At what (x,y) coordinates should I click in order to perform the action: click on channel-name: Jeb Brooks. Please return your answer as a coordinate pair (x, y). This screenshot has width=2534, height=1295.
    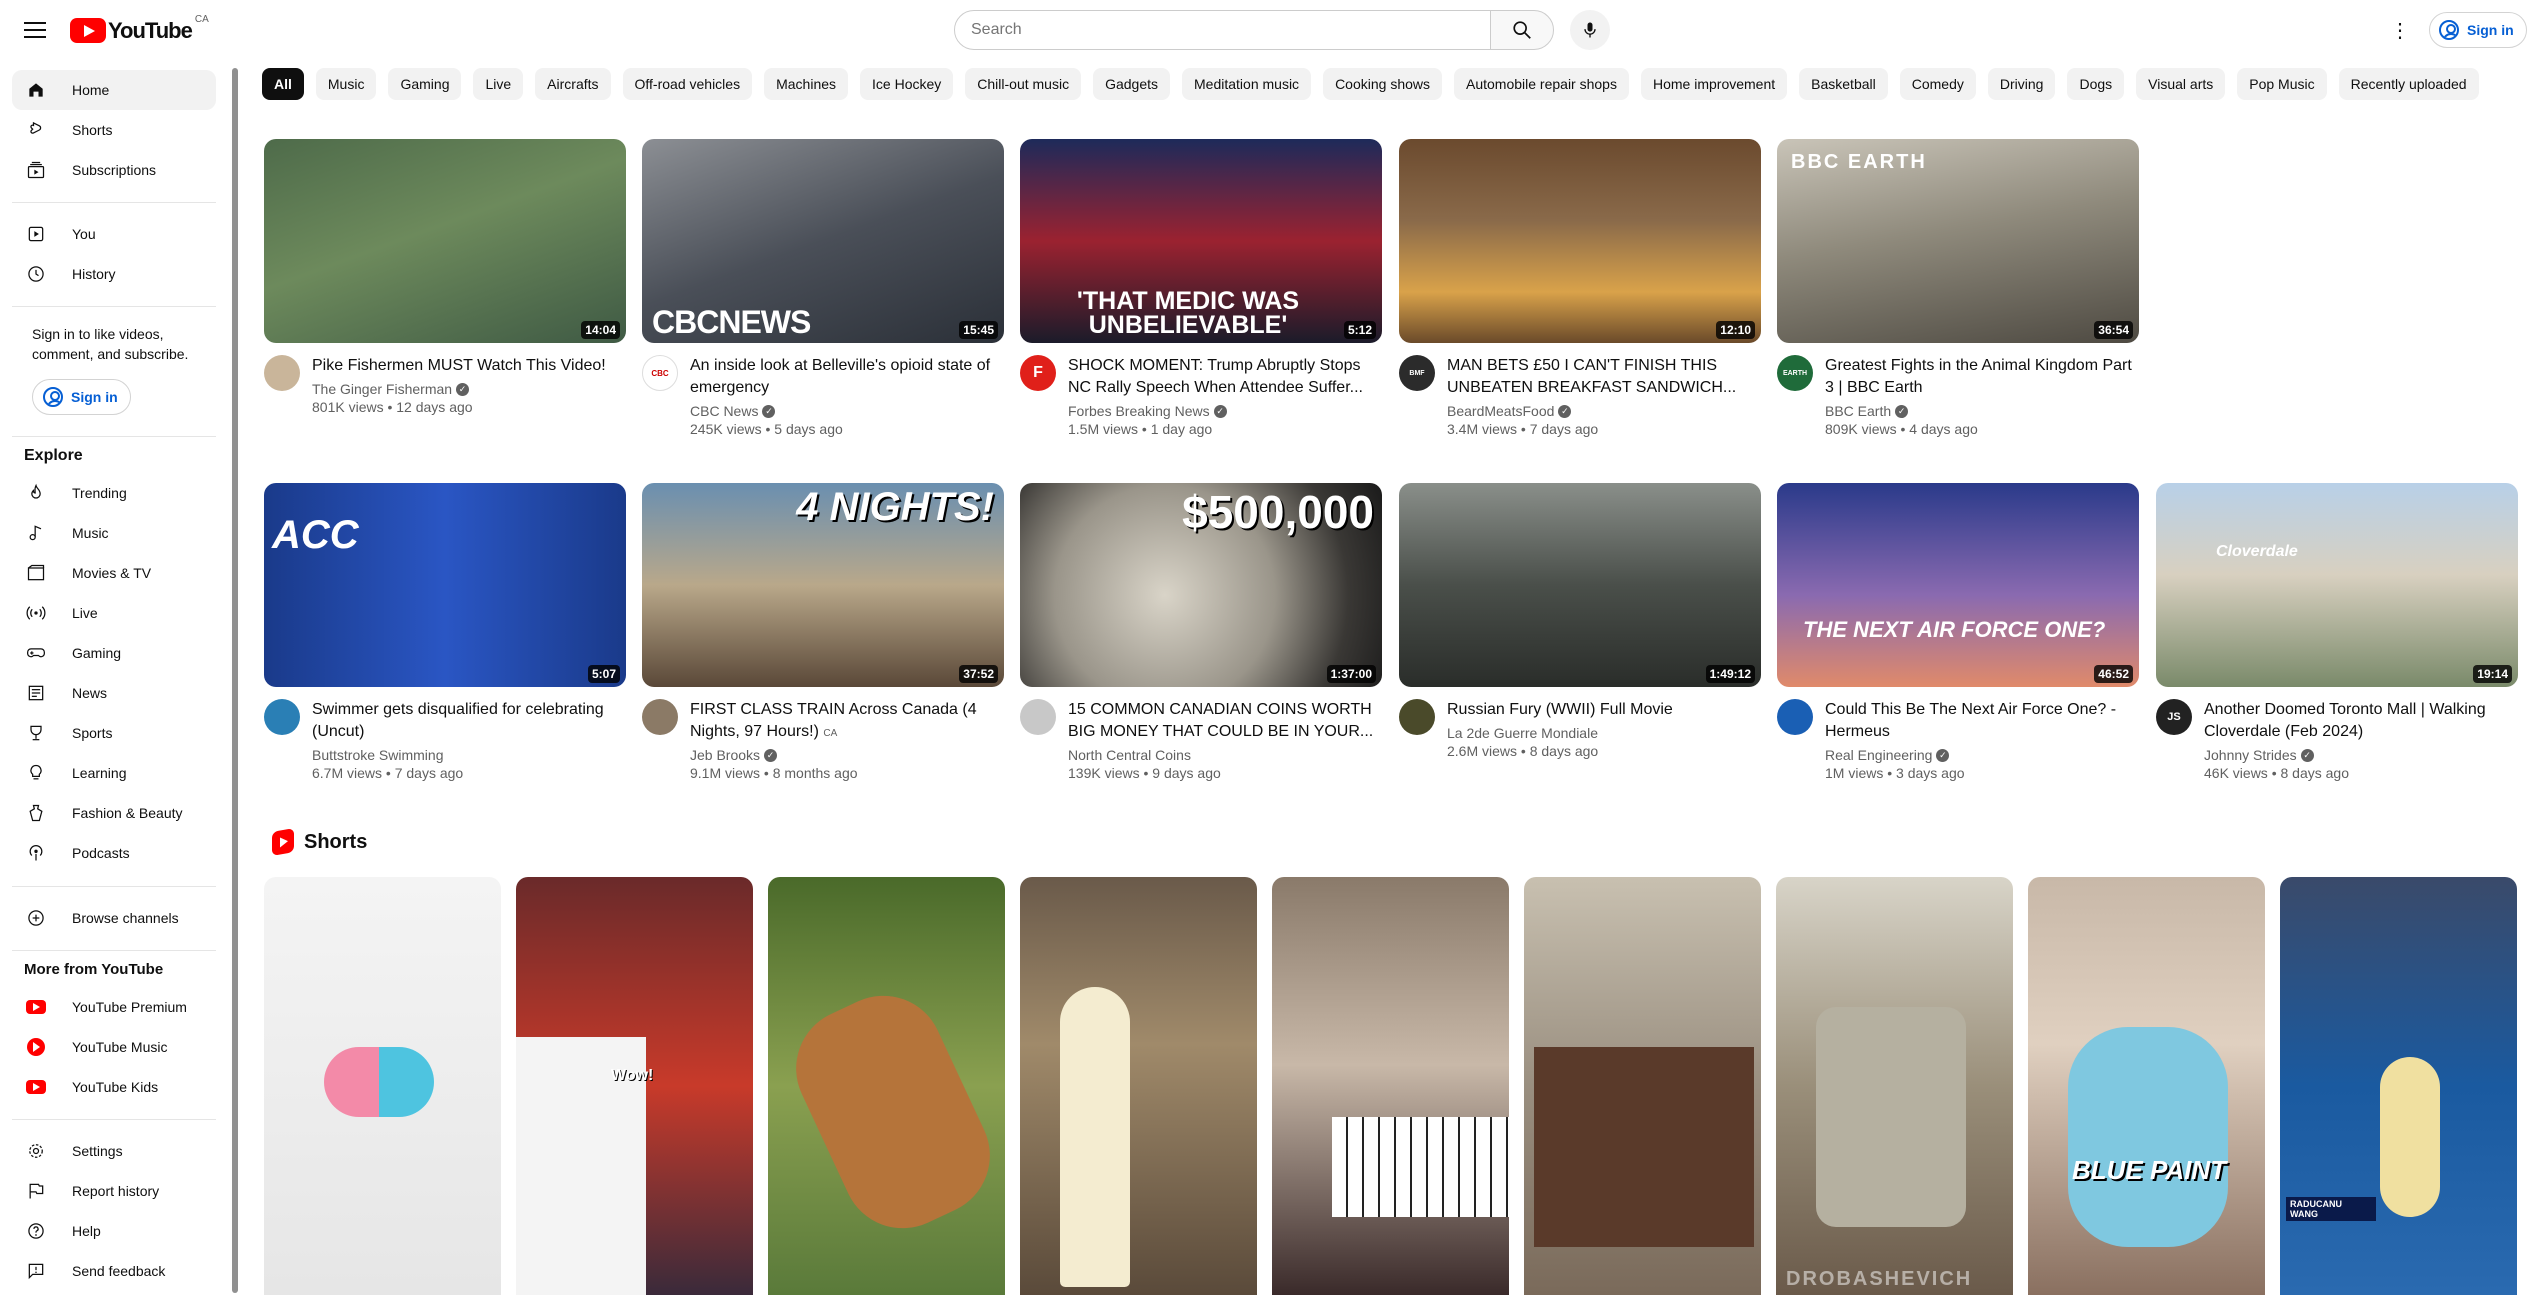
    Looking at the image, I should click on (725, 755).